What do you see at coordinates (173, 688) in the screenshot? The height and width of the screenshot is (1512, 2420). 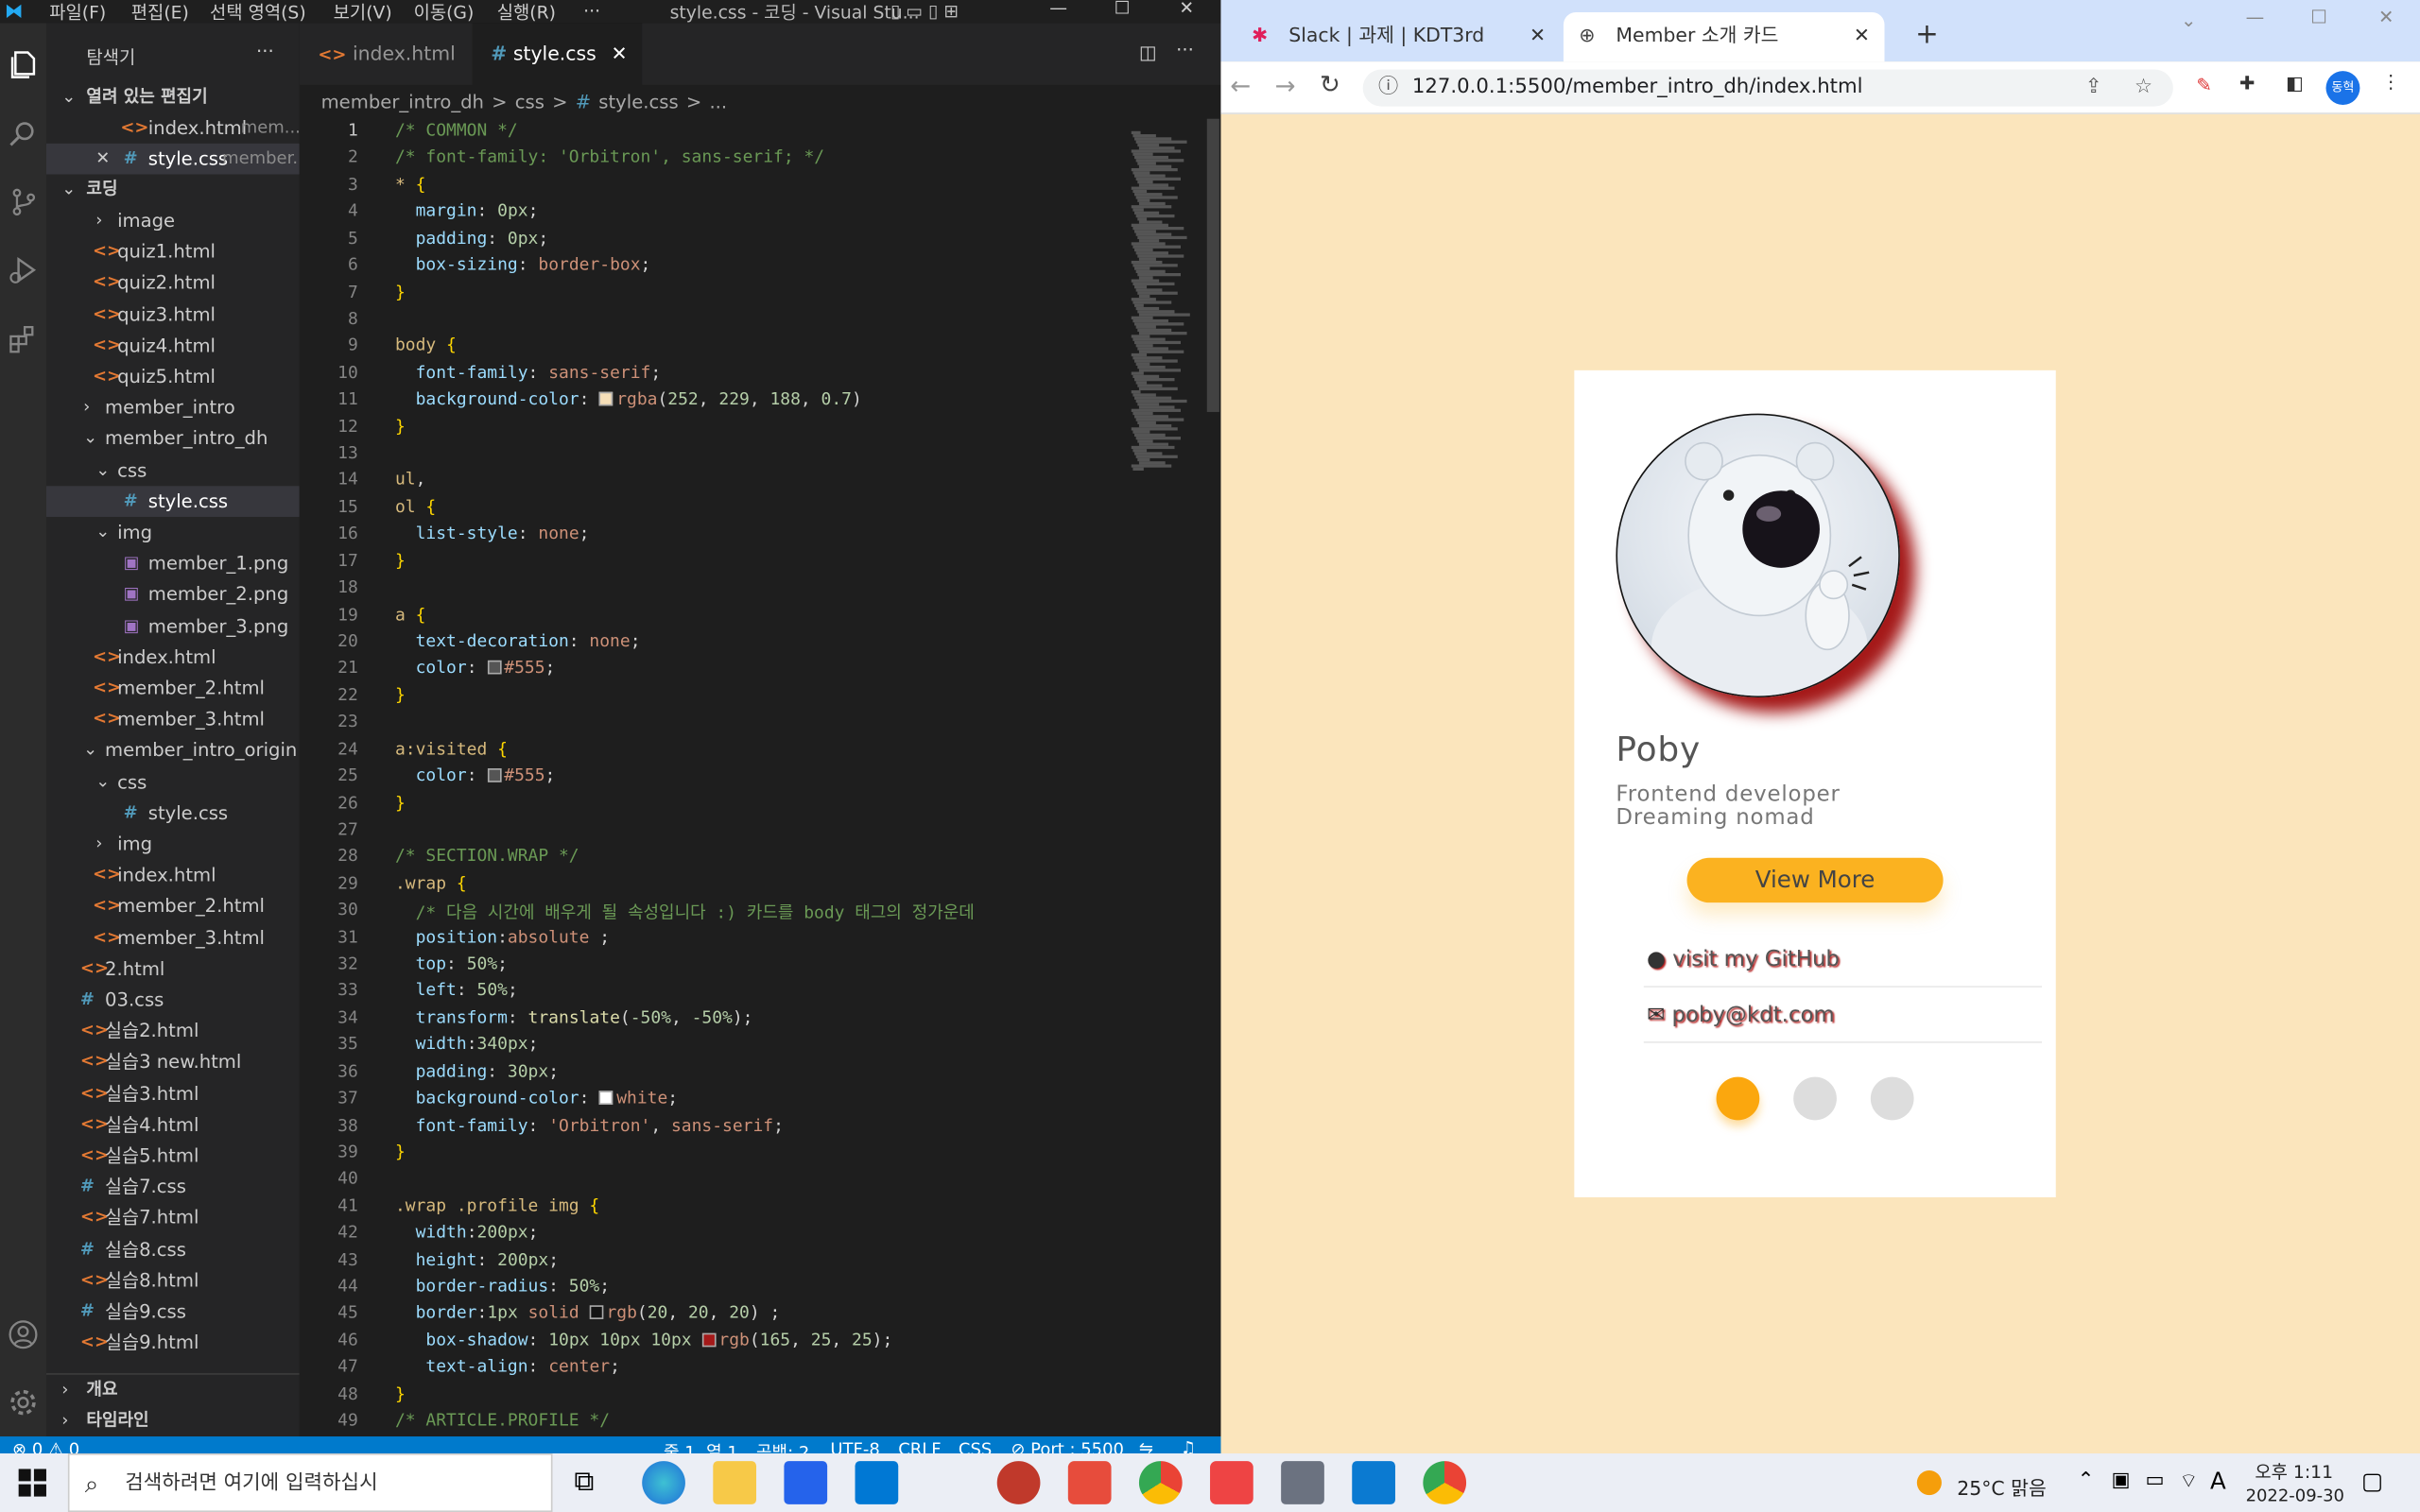 I see `tree-file: <> member_2.html` at bounding box center [173, 688].